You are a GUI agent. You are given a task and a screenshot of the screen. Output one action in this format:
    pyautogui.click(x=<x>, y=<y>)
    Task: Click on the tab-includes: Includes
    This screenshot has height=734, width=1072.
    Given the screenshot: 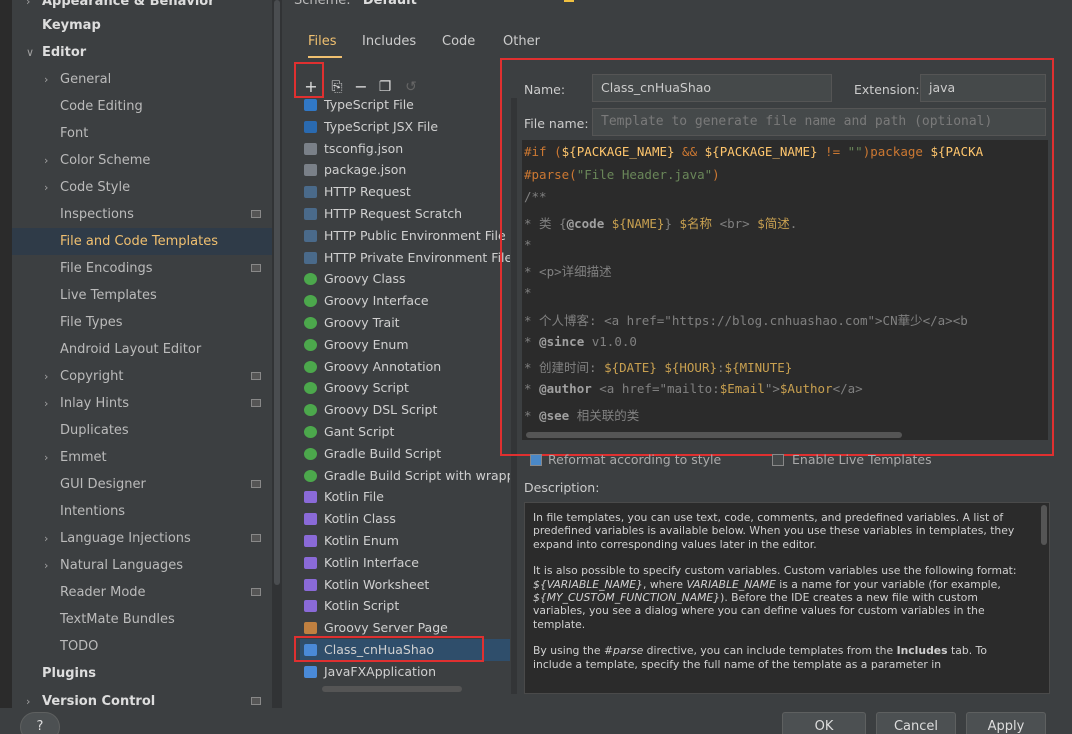 What is the action you would take?
    pyautogui.click(x=389, y=41)
    